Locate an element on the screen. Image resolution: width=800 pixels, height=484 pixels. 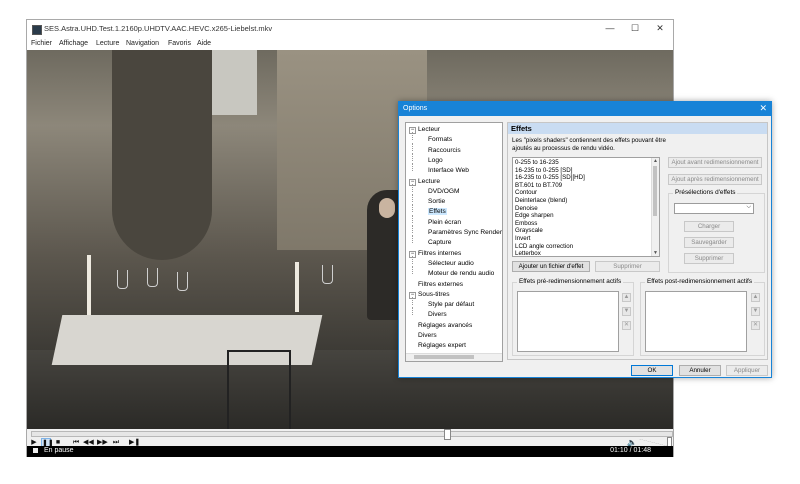
minimize-button: — is located at coordinates (610, 28).